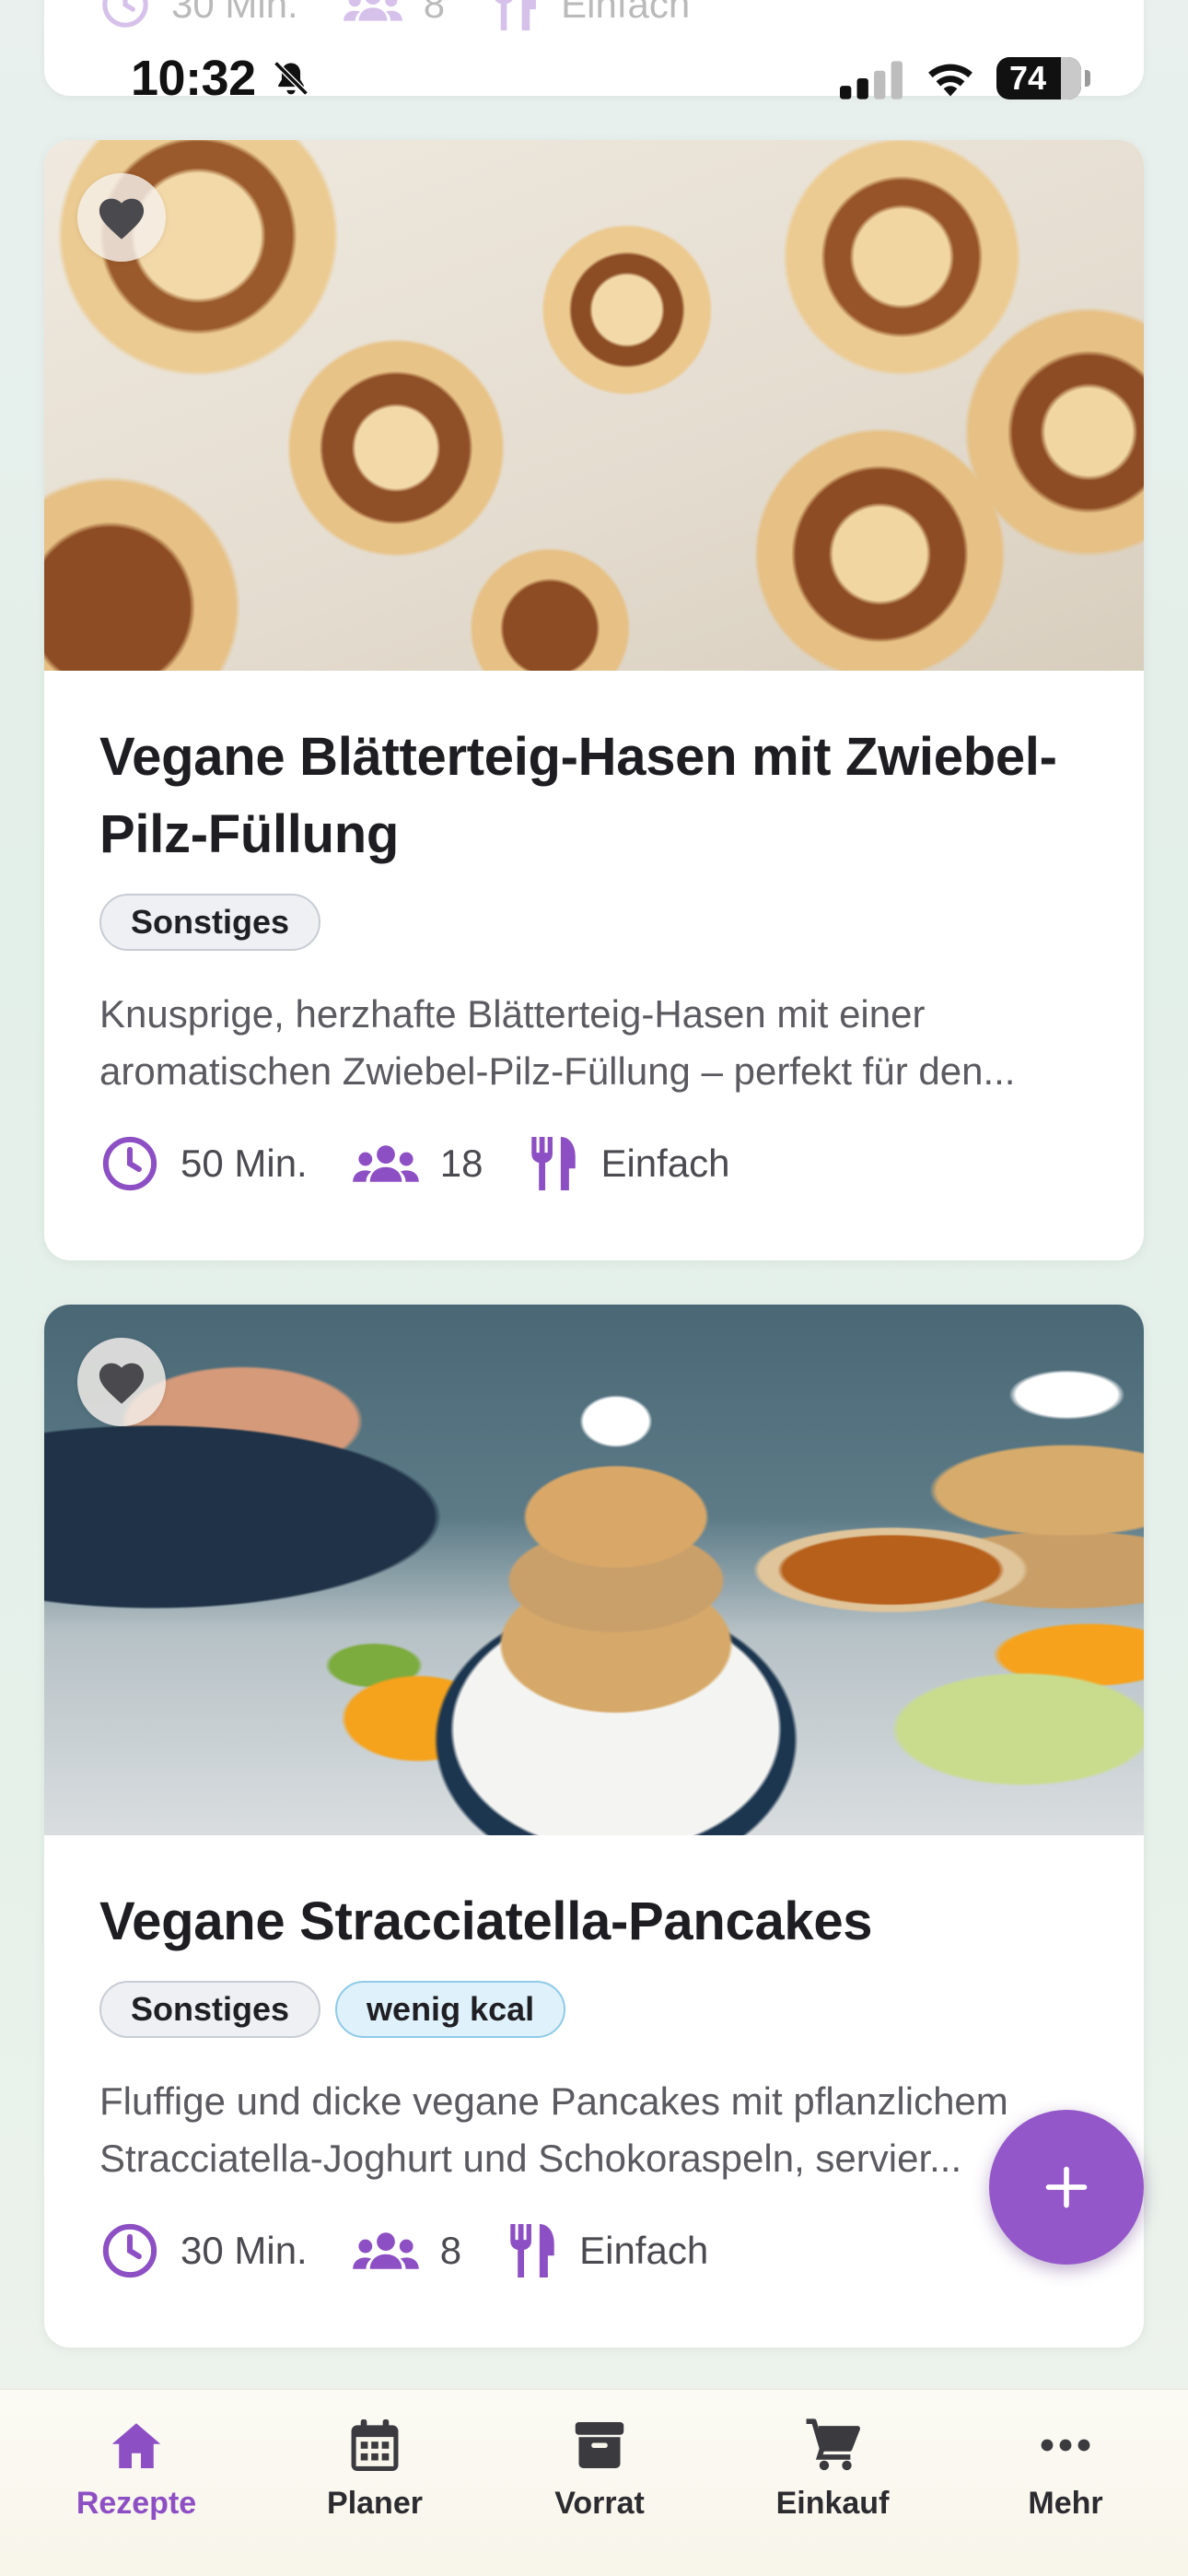 The image size is (1188, 2576). I want to click on nav-item-vorrat: Vorrat, so click(599, 2467).